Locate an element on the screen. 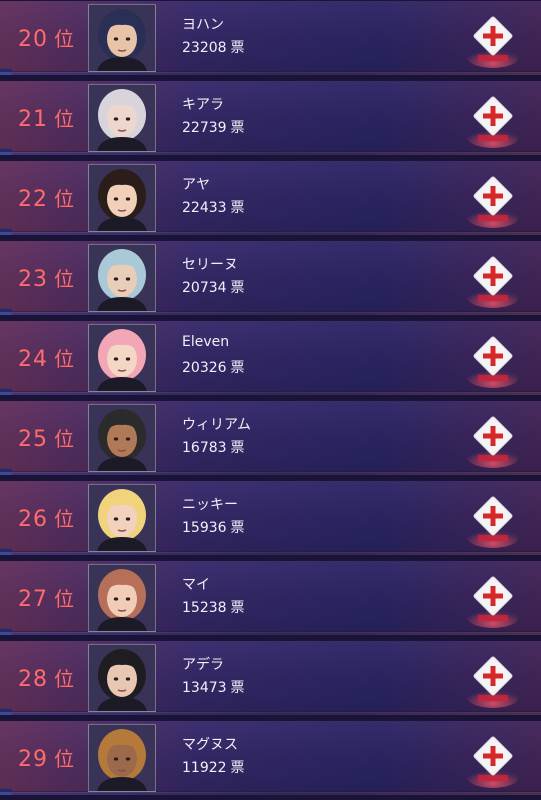  rank-label: 24 位 is located at coordinates (53, 357).